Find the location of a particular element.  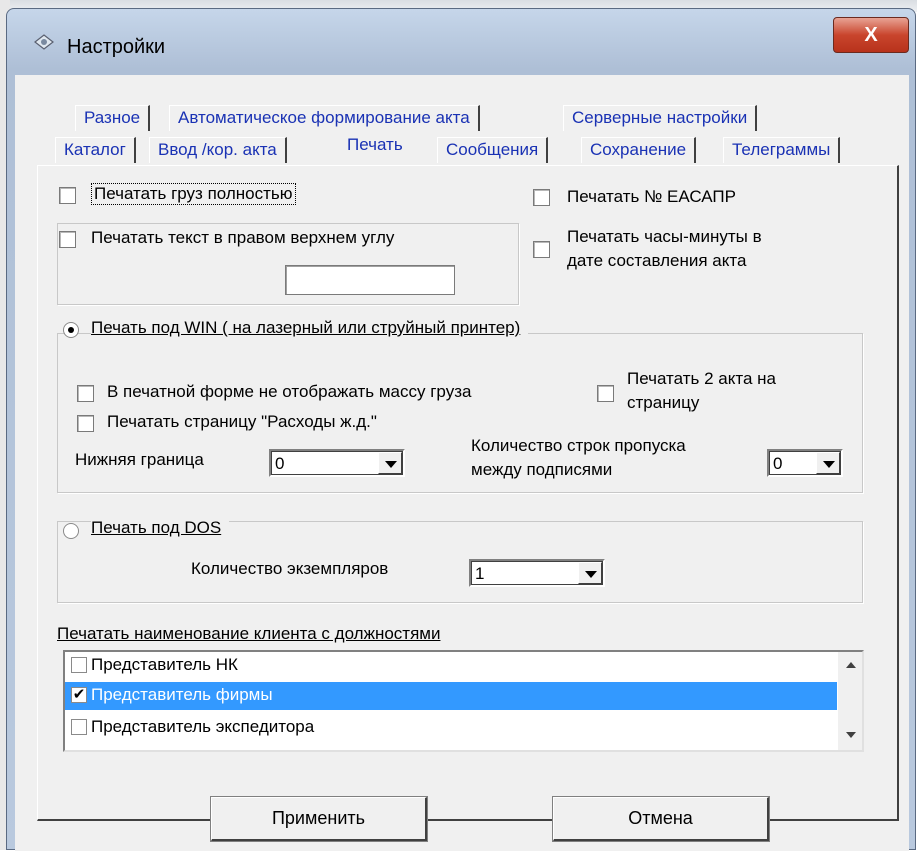

top-right-text-input is located at coordinates (370, 280).